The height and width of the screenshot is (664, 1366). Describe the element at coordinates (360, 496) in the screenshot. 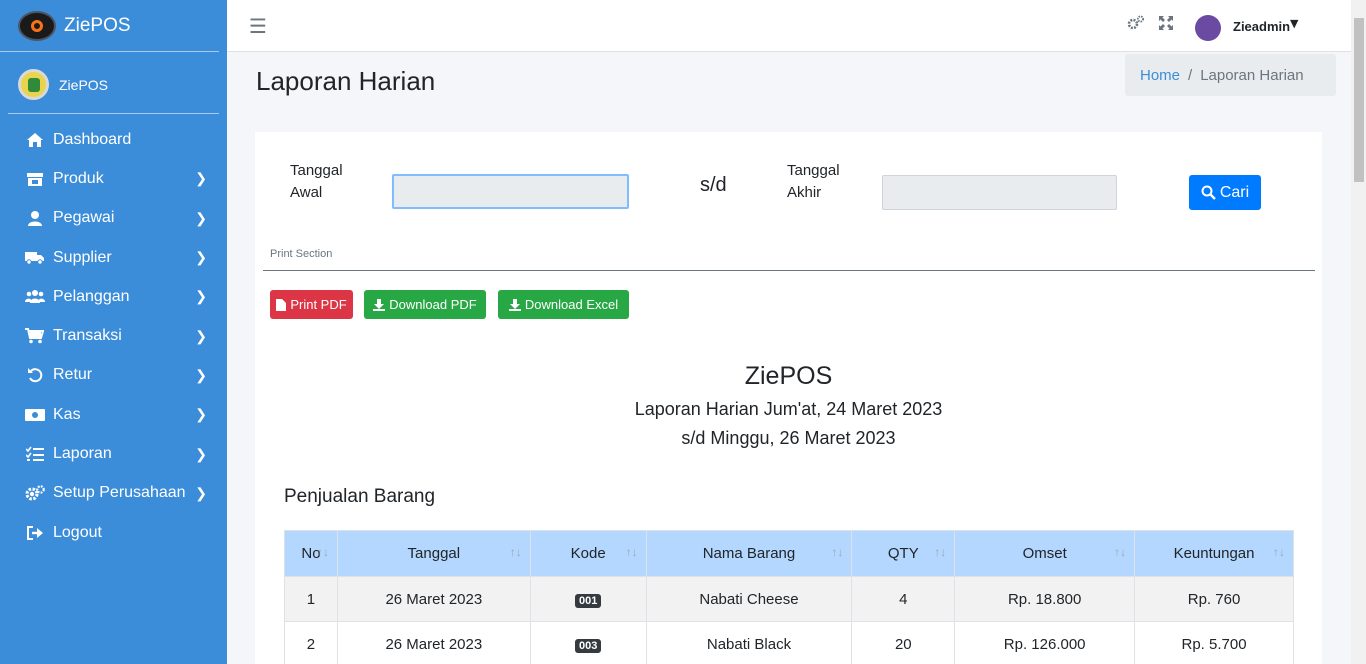

I see `section-title: Penjualan Barang` at that location.